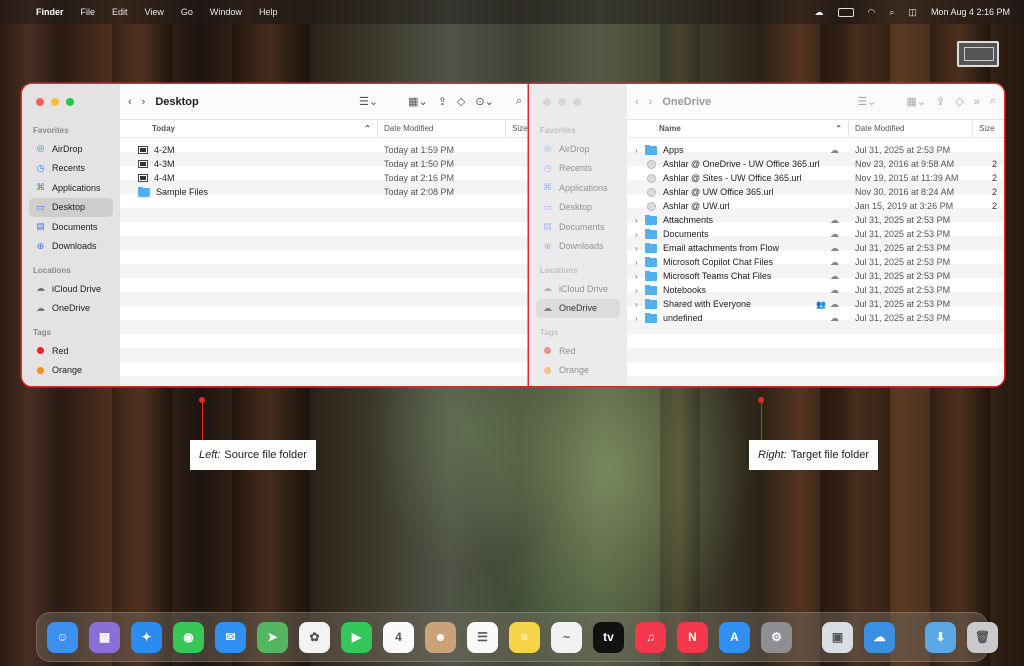  I want to click on file-row: › Apps ☁ Jul 31, 2025 at 2:53 PM, so click(815, 150).